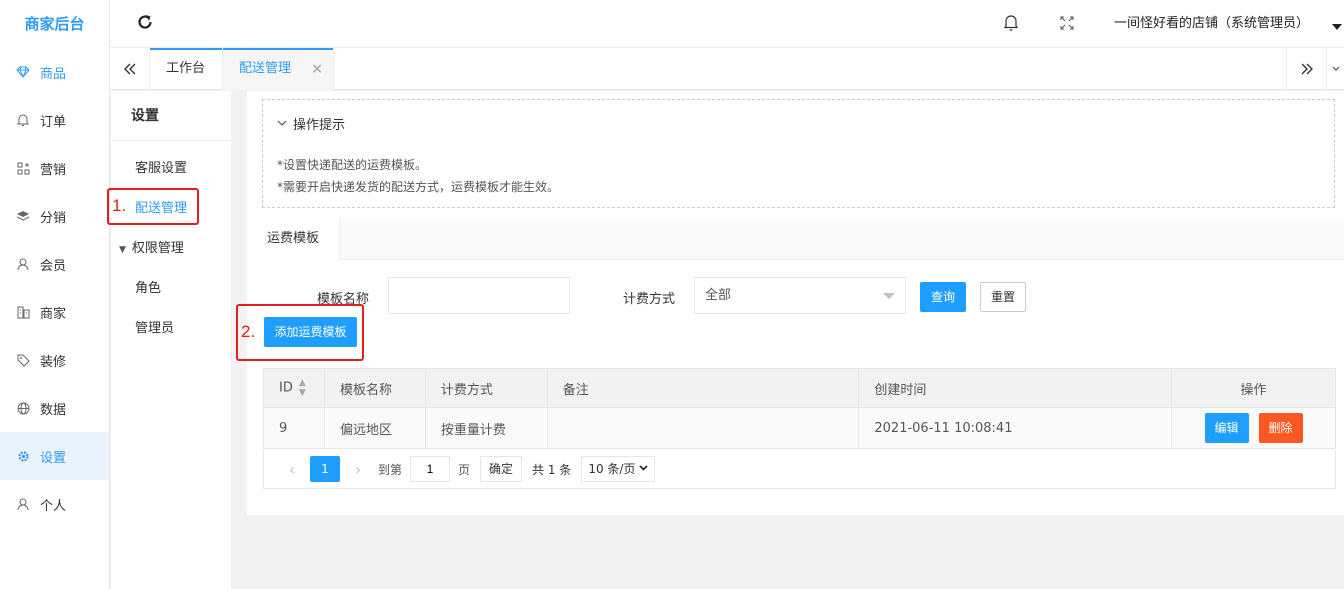 The height and width of the screenshot is (589, 1344). What do you see at coordinates (171, 329) in the screenshot?
I see `submenu-item-admins: 管理员` at bounding box center [171, 329].